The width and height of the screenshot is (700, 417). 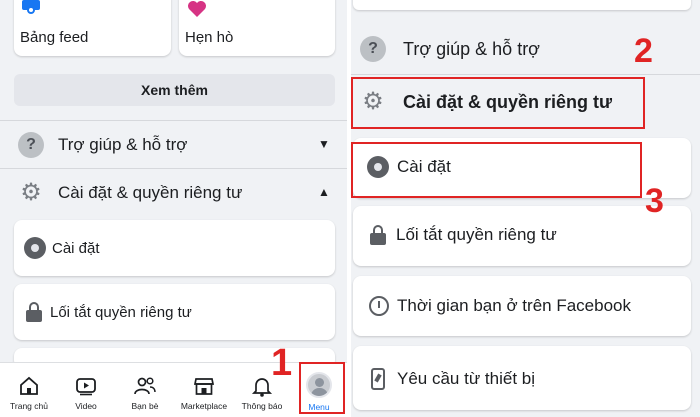 What do you see at coordinates (319, 385) in the screenshot?
I see `avatar` at bounding box center [319, 385].